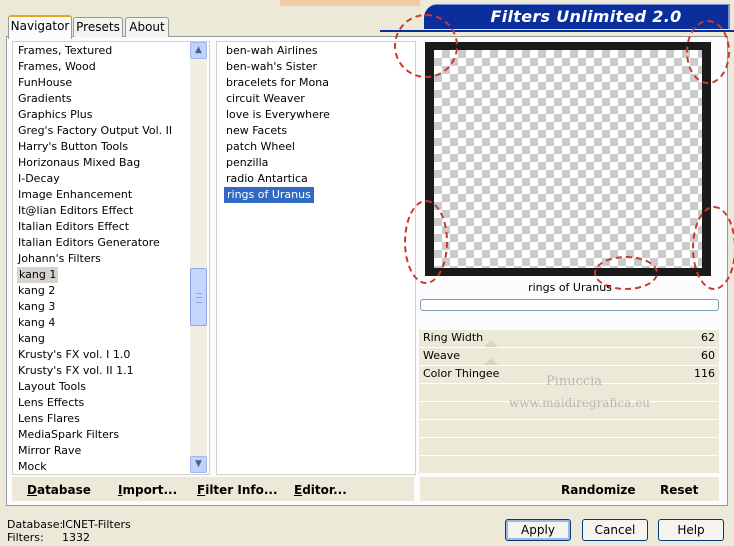 The image size is (734, 546). What do you see at coordinates (598, 490) in the screenshot?
I see `randomize-button: Randomize` at bounding box center [598, 490].